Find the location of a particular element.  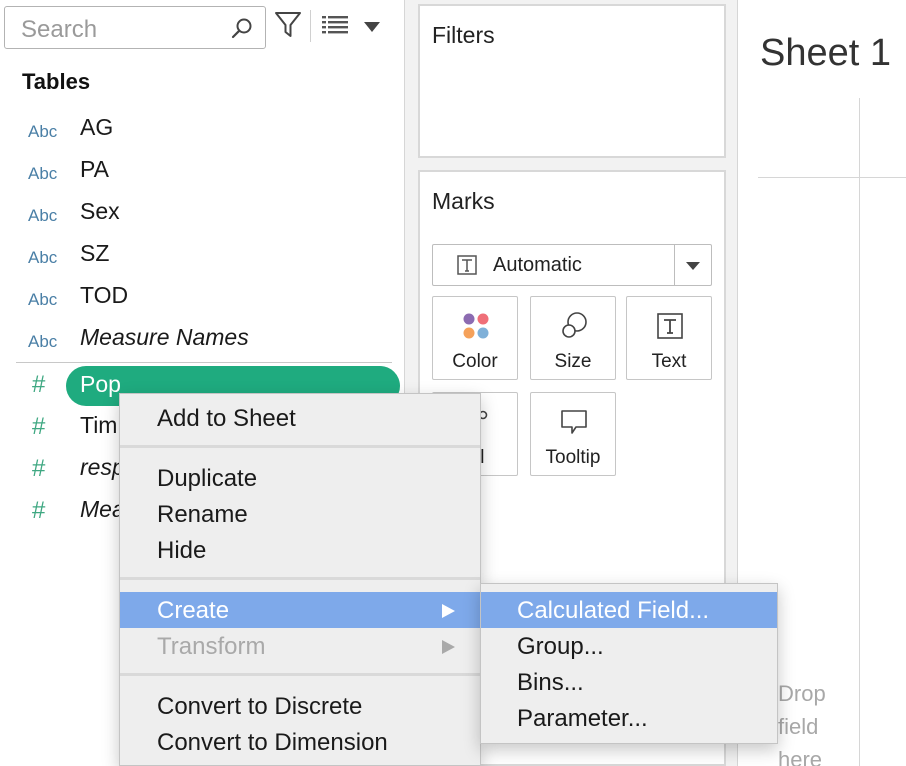

sheet-grid-horizontal is located at coordinates (832, 177).